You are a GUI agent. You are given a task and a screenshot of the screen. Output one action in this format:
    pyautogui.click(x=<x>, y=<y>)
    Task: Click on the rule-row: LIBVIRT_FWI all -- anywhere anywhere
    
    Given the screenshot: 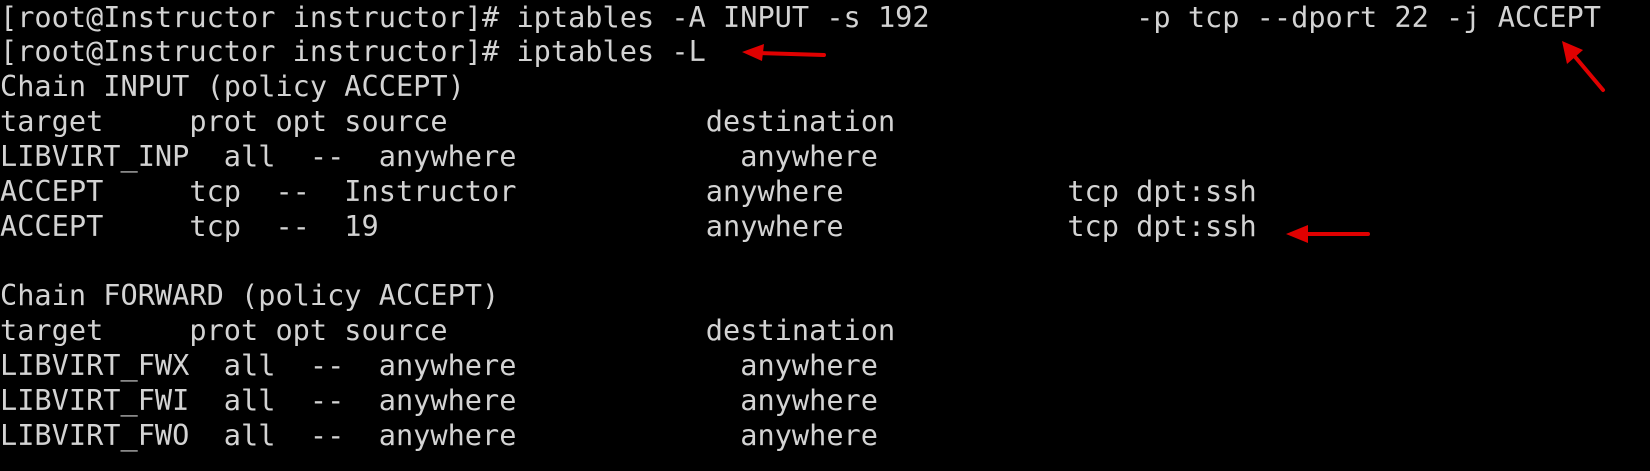 What is the action you would take?
    pyautogui.click(x=439, y=400)
    